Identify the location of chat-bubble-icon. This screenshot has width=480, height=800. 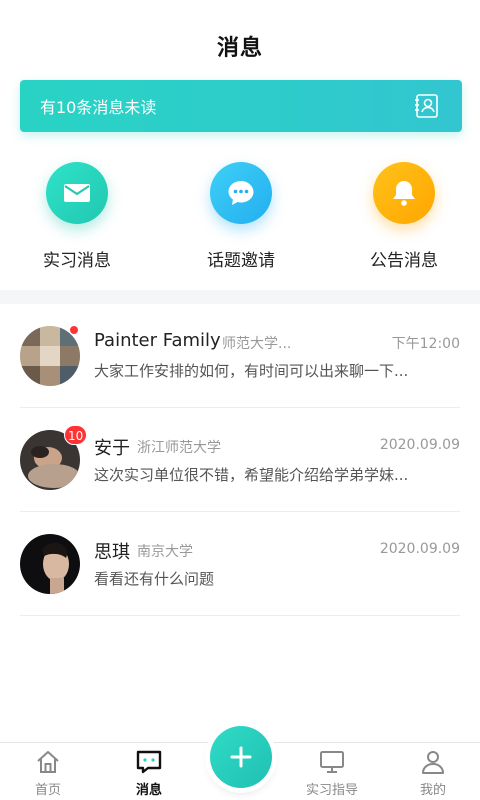
(241, 193).